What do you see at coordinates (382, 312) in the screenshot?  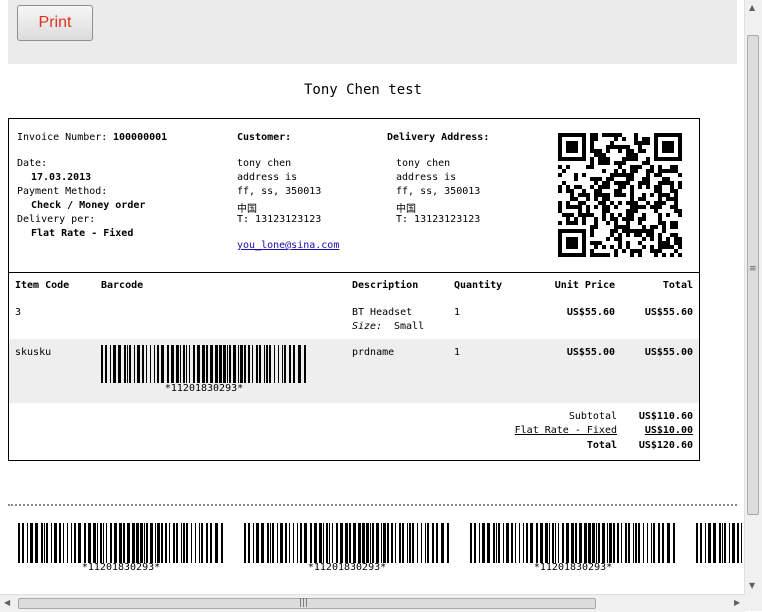 I see `row1-description: BT Headset` at bounding box center [382, 312].